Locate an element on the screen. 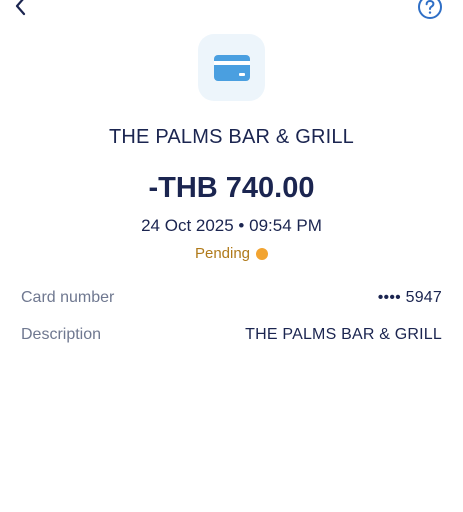  card-number-row: Card number •••• 5947 is located at coordinates (231, 298).